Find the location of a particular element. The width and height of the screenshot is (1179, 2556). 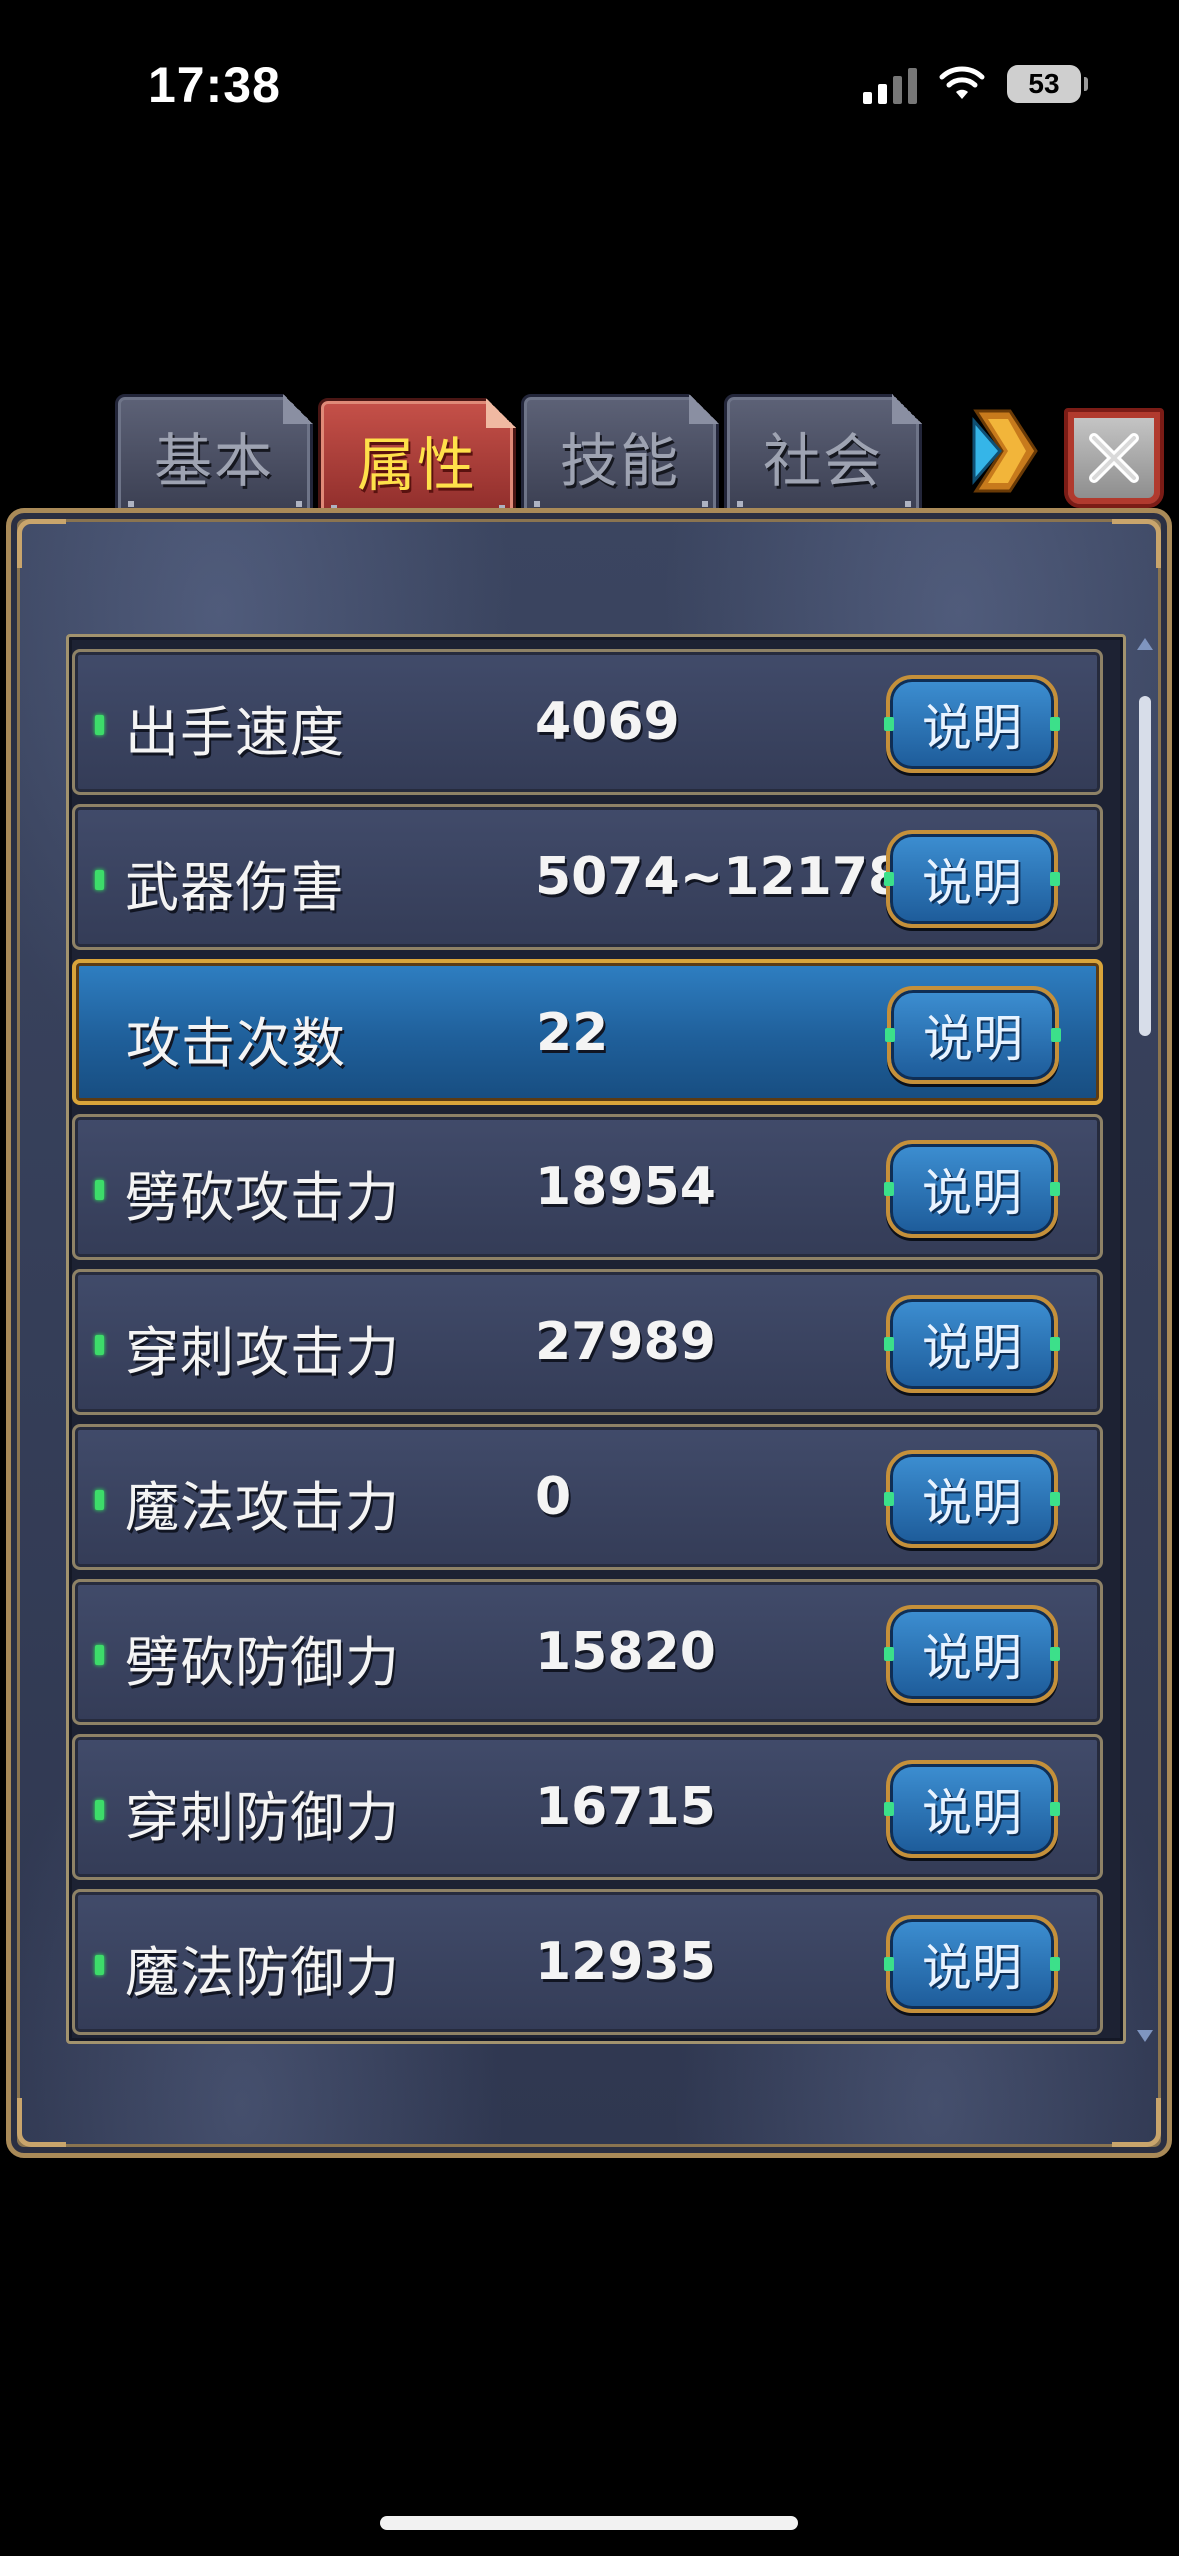

tab-basic: 基本 is located at coordinates (214, 456).